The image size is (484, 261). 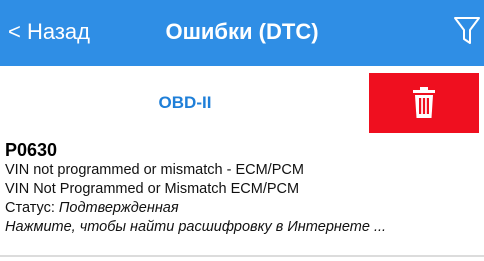 I want to click on delete-button, so click(x=424, y=103).